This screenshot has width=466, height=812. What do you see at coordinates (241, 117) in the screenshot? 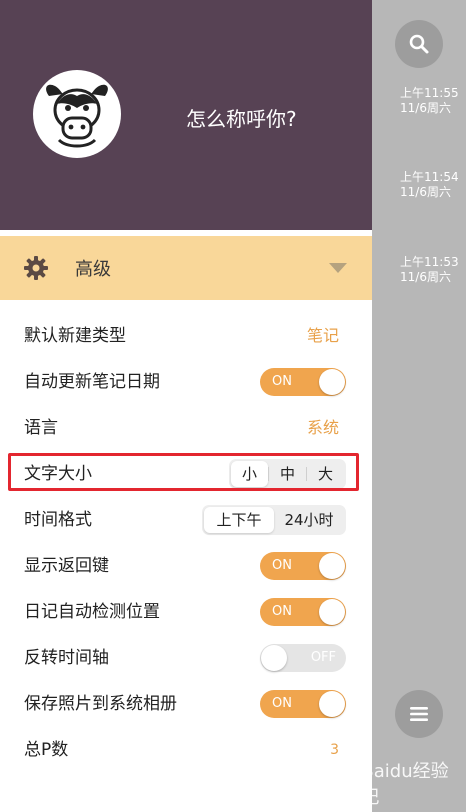
I see `profile-name-prompt: 怎么称呼你?` at bounding box center [241, 117].